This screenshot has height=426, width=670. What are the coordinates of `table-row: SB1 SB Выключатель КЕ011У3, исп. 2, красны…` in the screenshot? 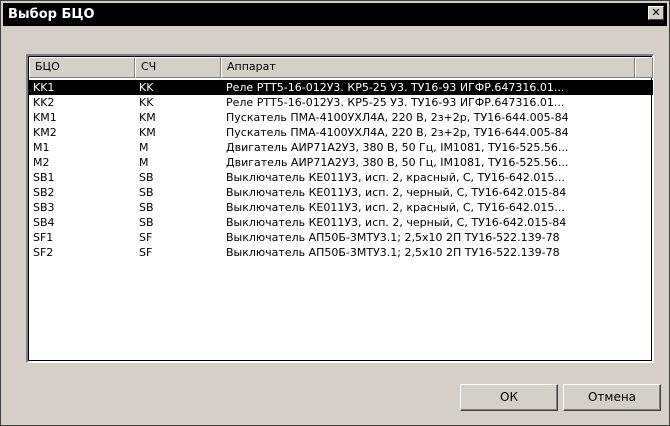 It's located at (341, 177).